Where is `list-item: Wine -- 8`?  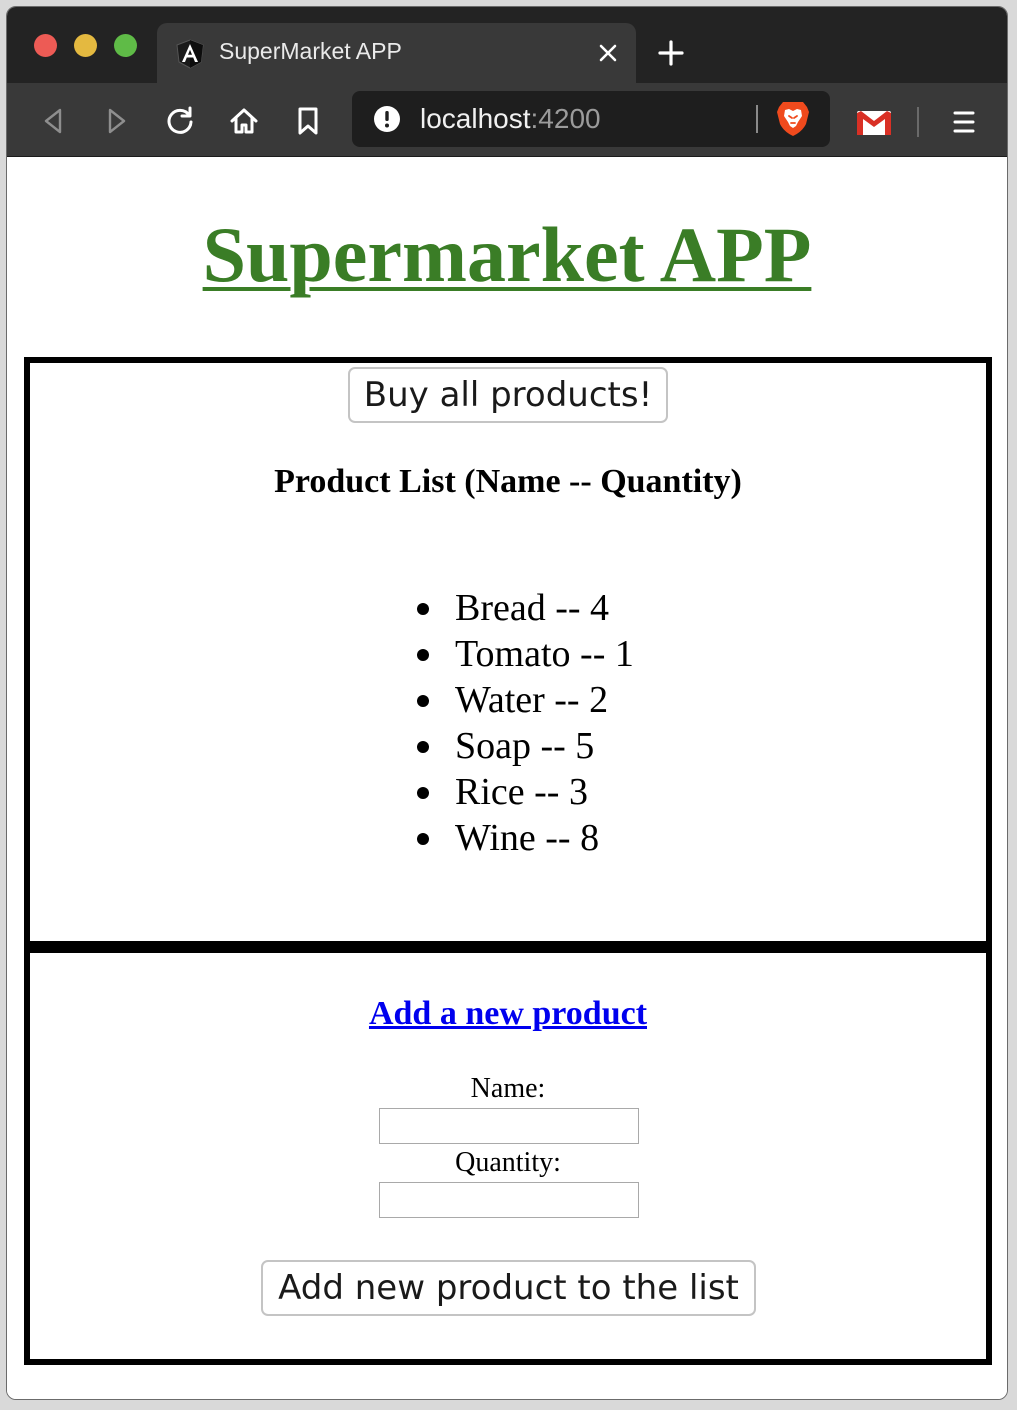
list-item: Wine -- 8 is located at coordinates (525, 838).